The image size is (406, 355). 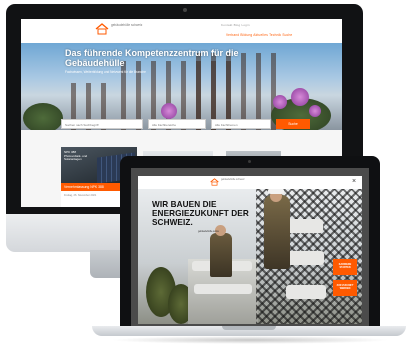 I want to click on hard-hat, so click(x=276, y=191).